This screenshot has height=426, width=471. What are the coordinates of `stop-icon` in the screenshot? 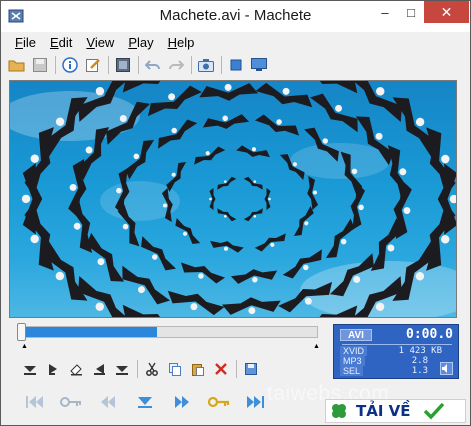 It's located at (236, 65).